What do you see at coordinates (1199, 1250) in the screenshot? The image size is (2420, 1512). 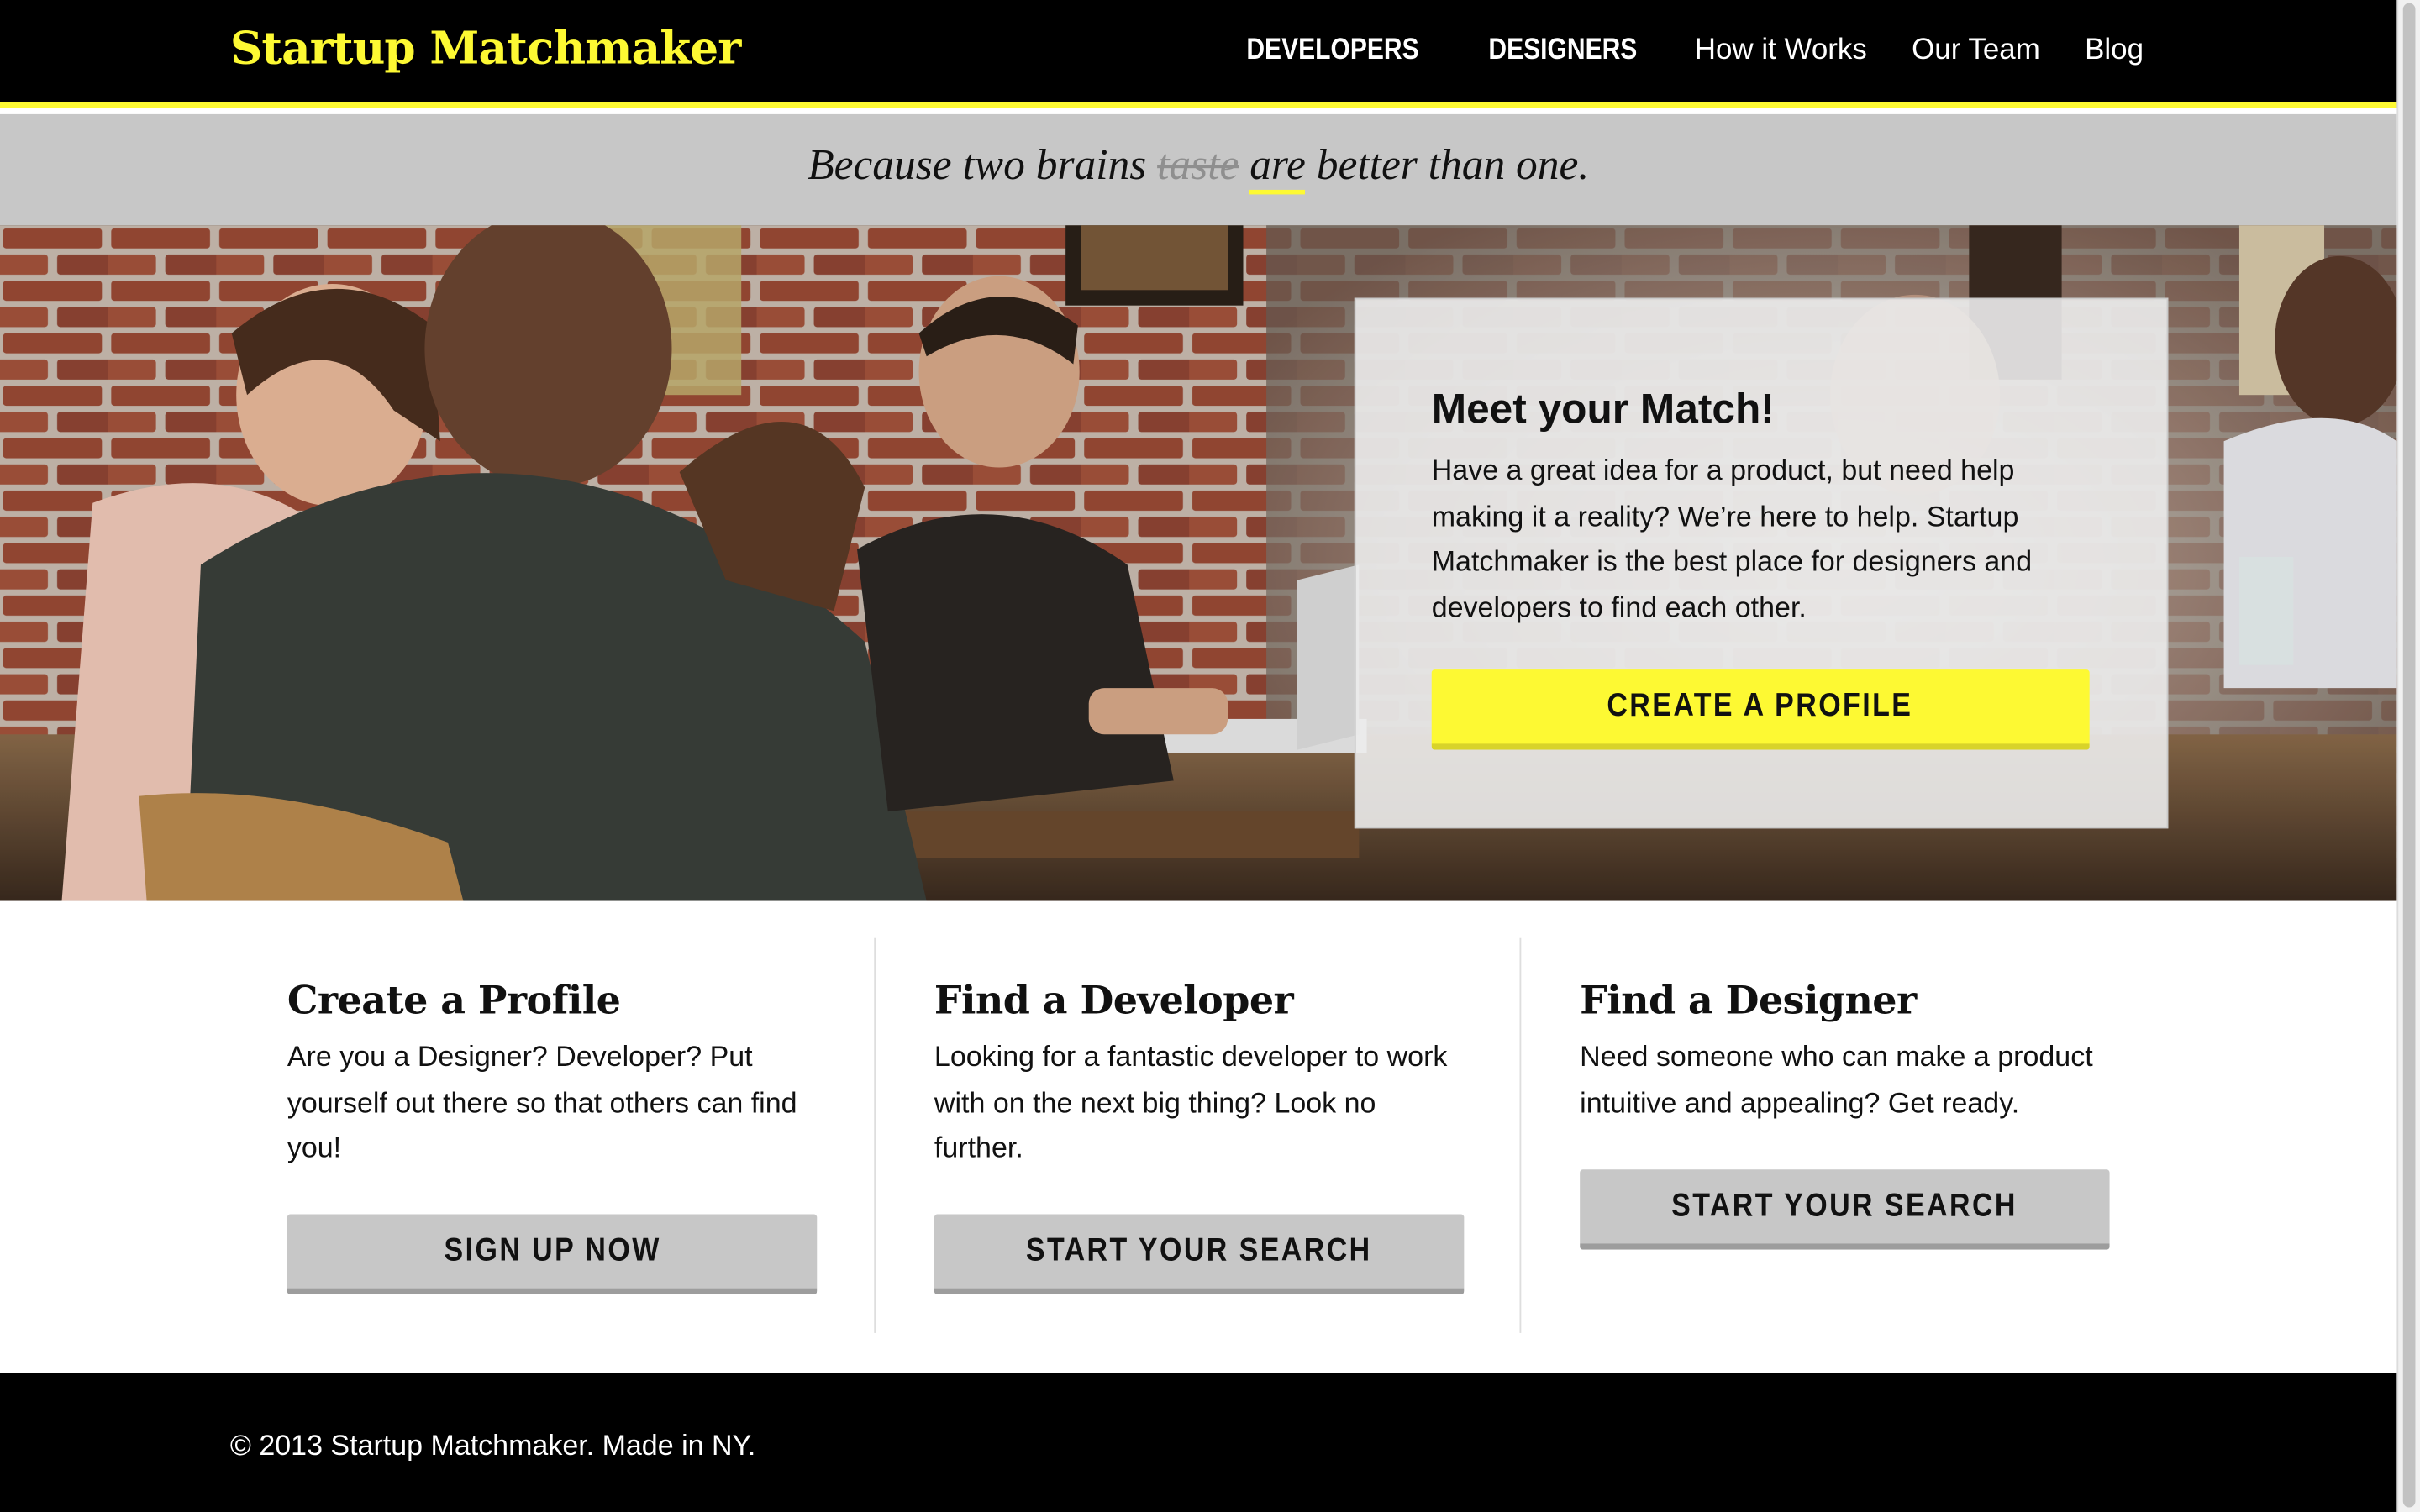 I see `find-developer-search-button-label: START YOUR SEARCH` at bounding box center [1199, 1250].